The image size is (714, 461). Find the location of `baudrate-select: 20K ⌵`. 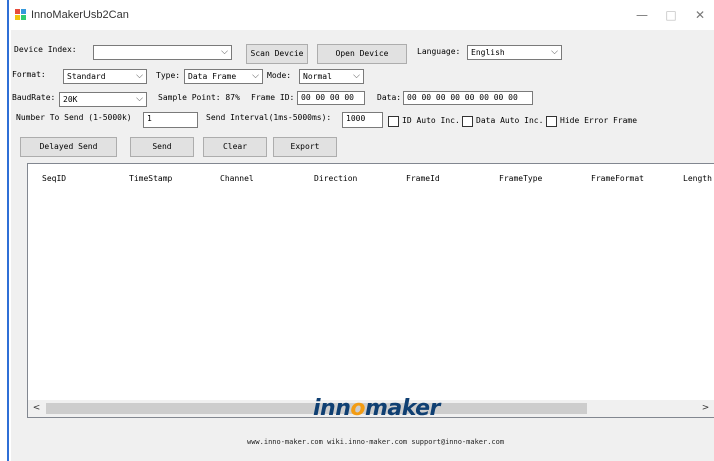

baudrate-select: 20K ⌵ is located at coordinates (103, 99).